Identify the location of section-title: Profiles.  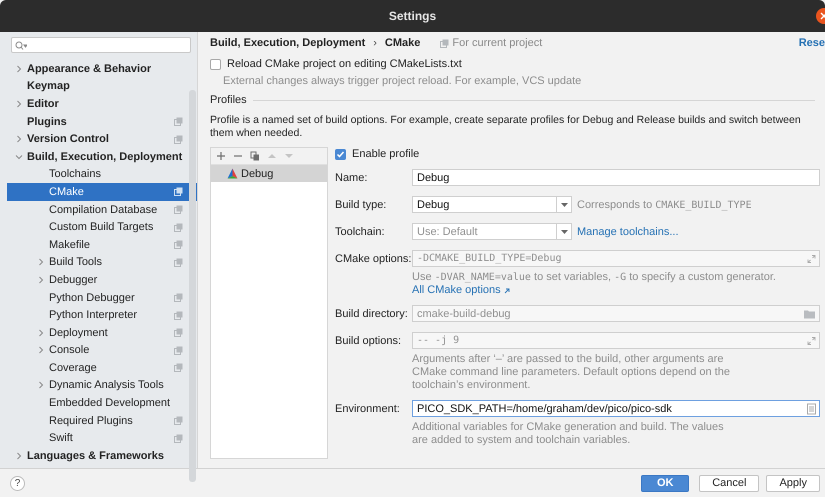
(228, 100).